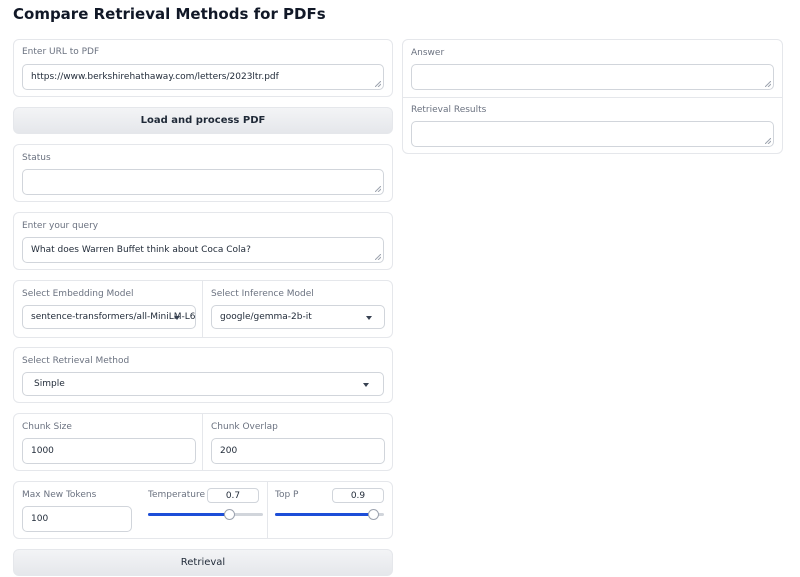 The image size is (800, 577). Describe the element at coordinates (203, 120) in the screenshot. I see `load-process-pdf-button: Load and process PDF` at that location.